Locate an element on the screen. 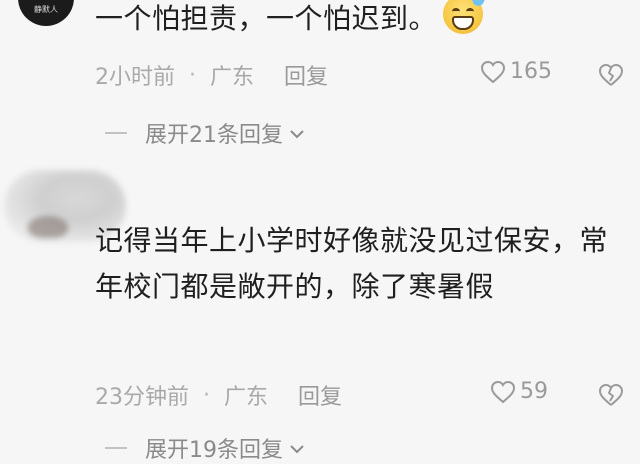 The image size is (640, 464). like-count: 165 is located at coordinates (531, 71).